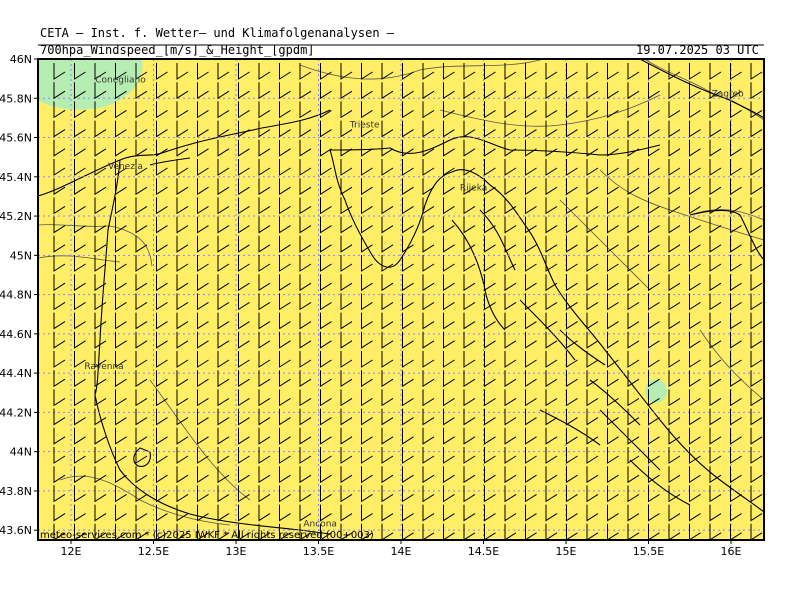 This screenshot has height=600, width=800. Describe the element at coordinates (125, 167) in the screenshot. I see `city-label: Venezia` at that location.